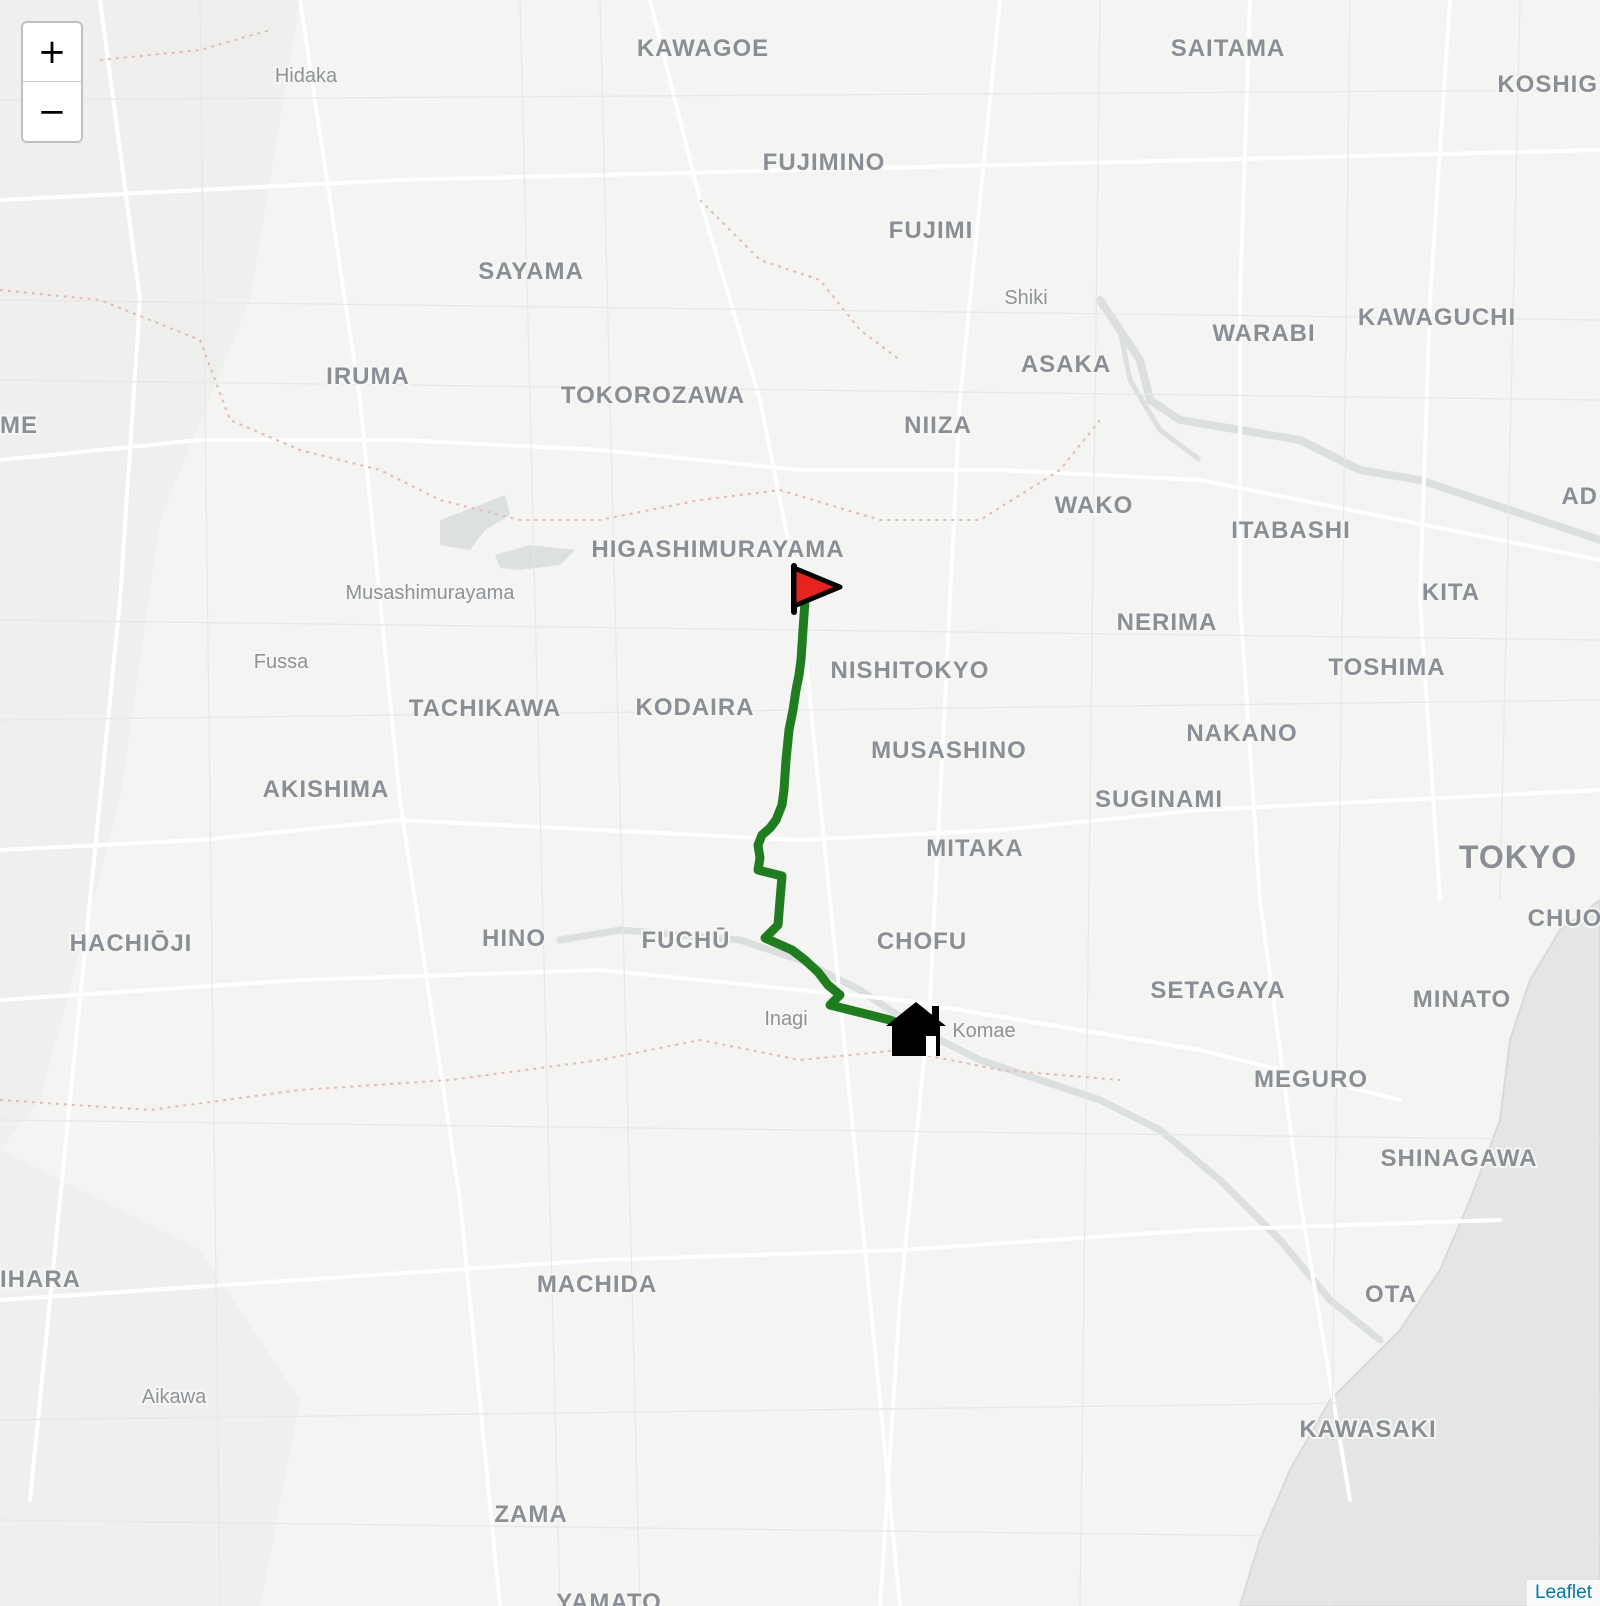 The width and height of the screenshot is (1600, 1606). I want to click on place-label: ZAMA, so click(530, 1514).